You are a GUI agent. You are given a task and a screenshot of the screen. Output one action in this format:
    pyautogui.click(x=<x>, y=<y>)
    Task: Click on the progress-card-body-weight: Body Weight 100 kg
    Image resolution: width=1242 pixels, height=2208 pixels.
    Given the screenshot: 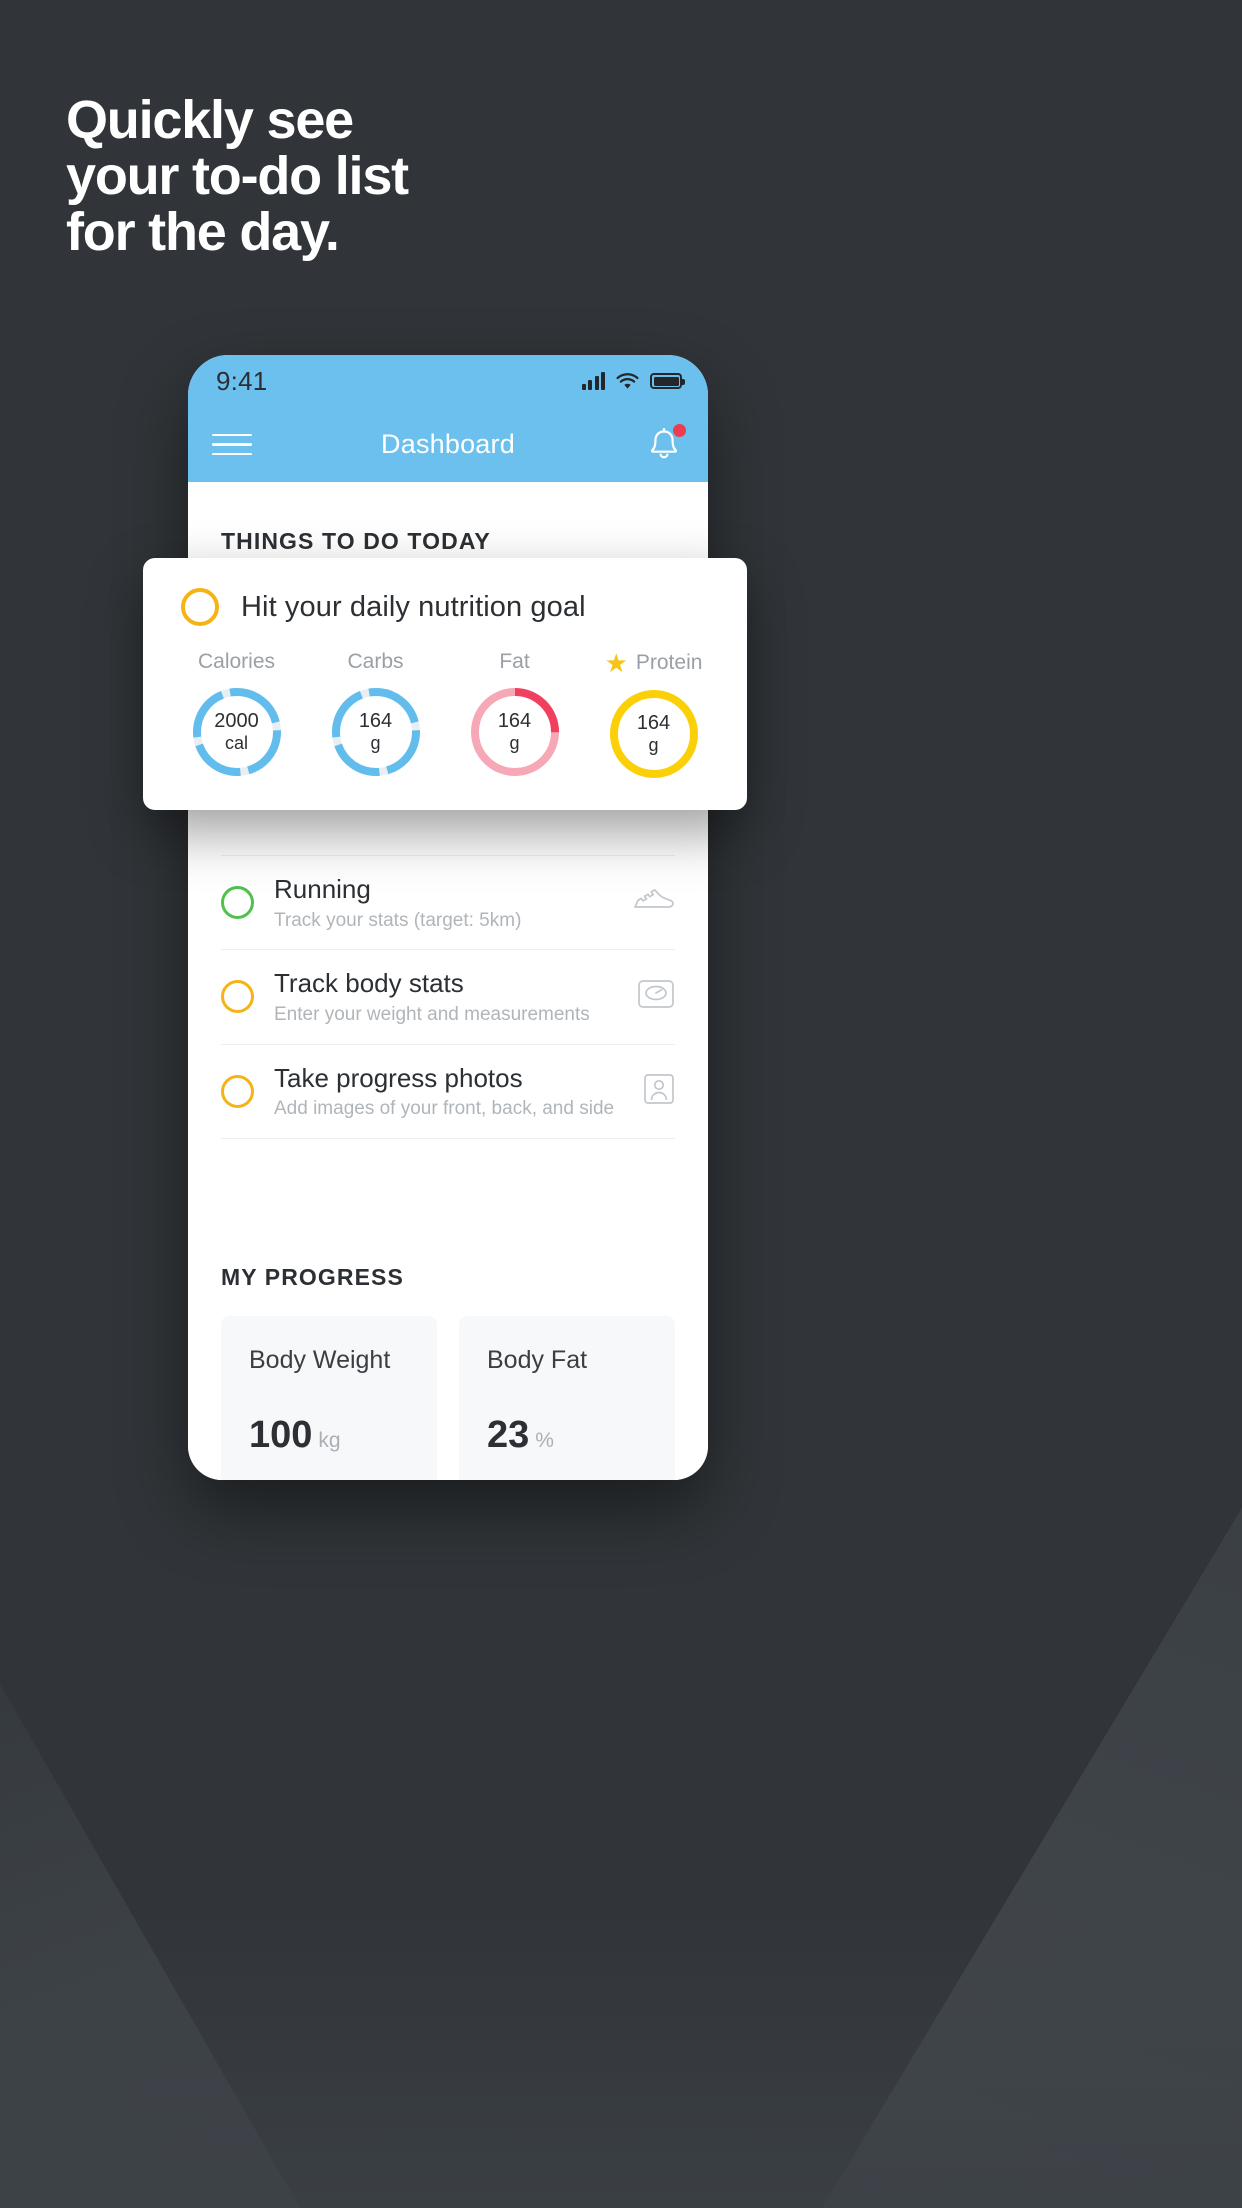 What is the action you would take?
    pyautogui.click(x=329, y=1397)
    